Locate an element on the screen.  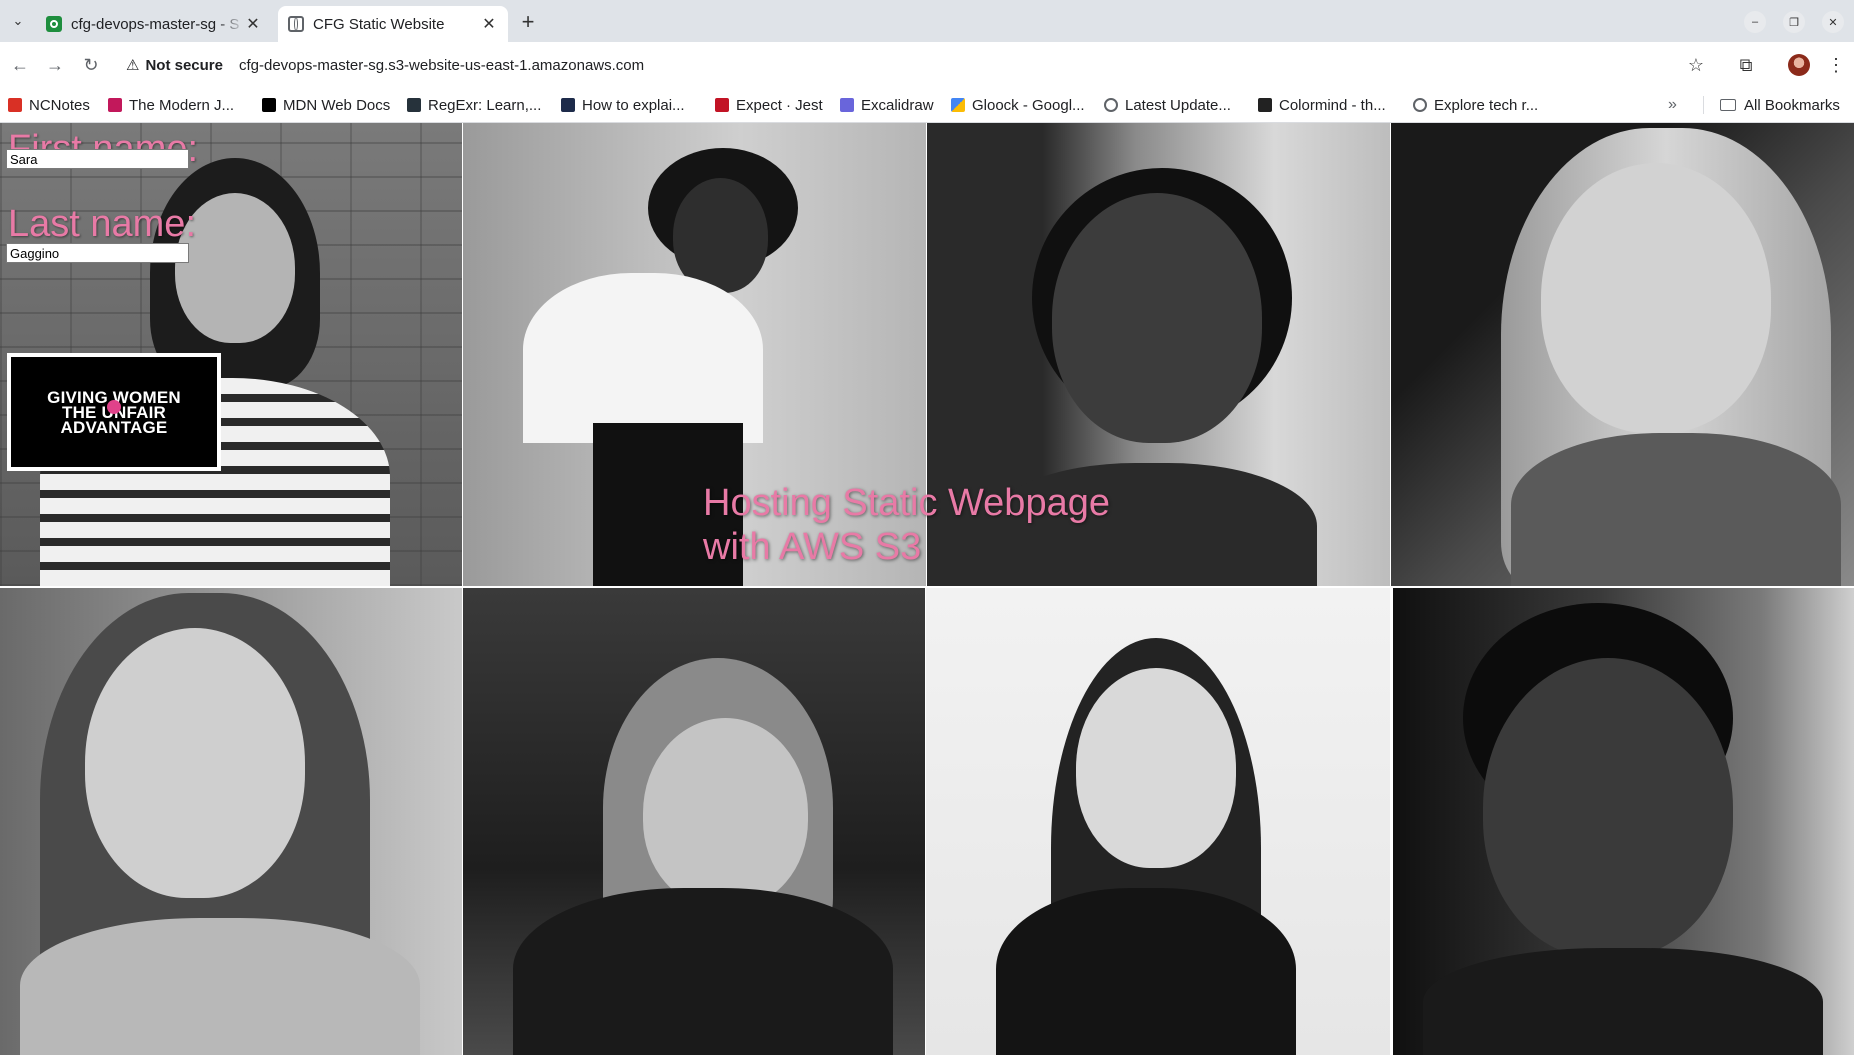
headline-line-1: Hosting Static Webpage is located at coordinates (906, 503).